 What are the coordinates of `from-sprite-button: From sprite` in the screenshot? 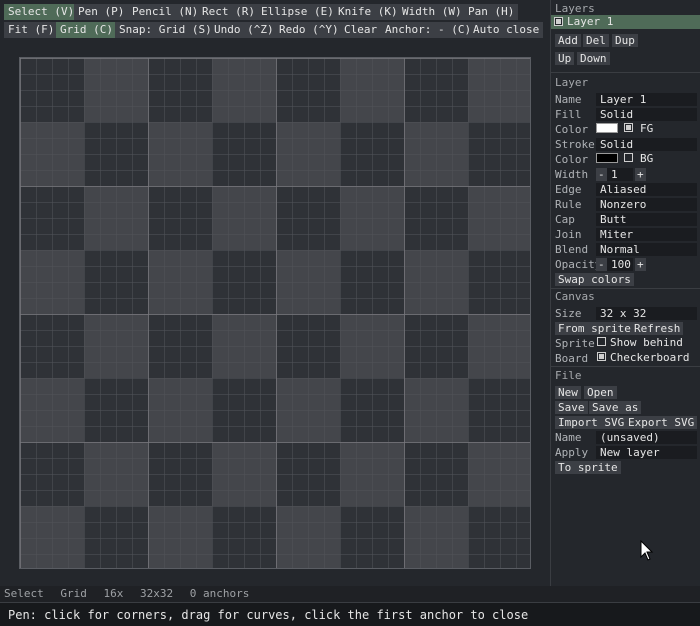 It's located at (594, 328).